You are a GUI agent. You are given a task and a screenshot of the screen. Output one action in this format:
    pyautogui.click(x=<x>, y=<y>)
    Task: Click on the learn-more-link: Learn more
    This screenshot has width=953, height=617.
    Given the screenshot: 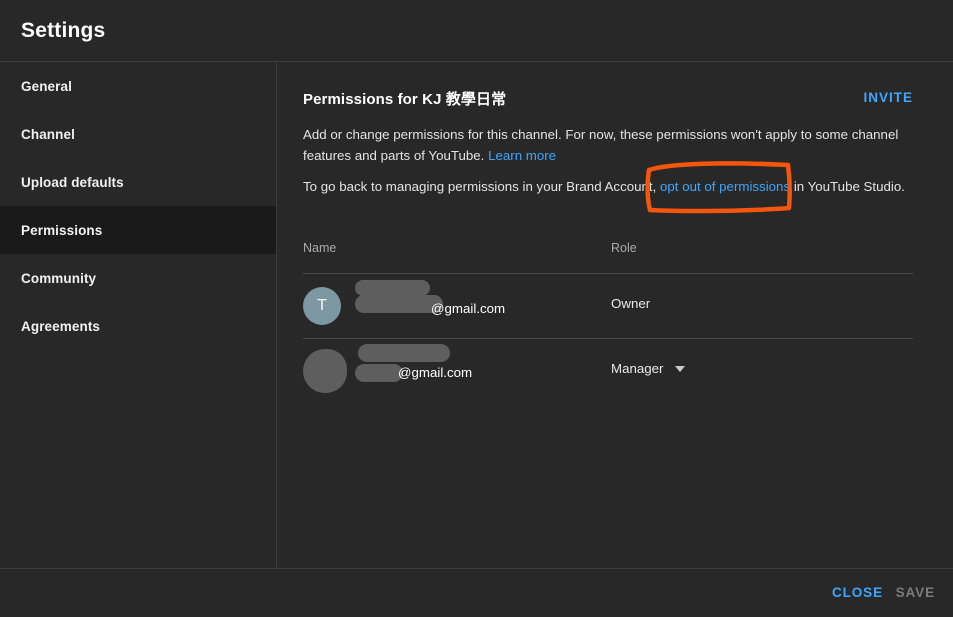 What is the action you would take?
    pyautogui.click(x=522, y=155)
    